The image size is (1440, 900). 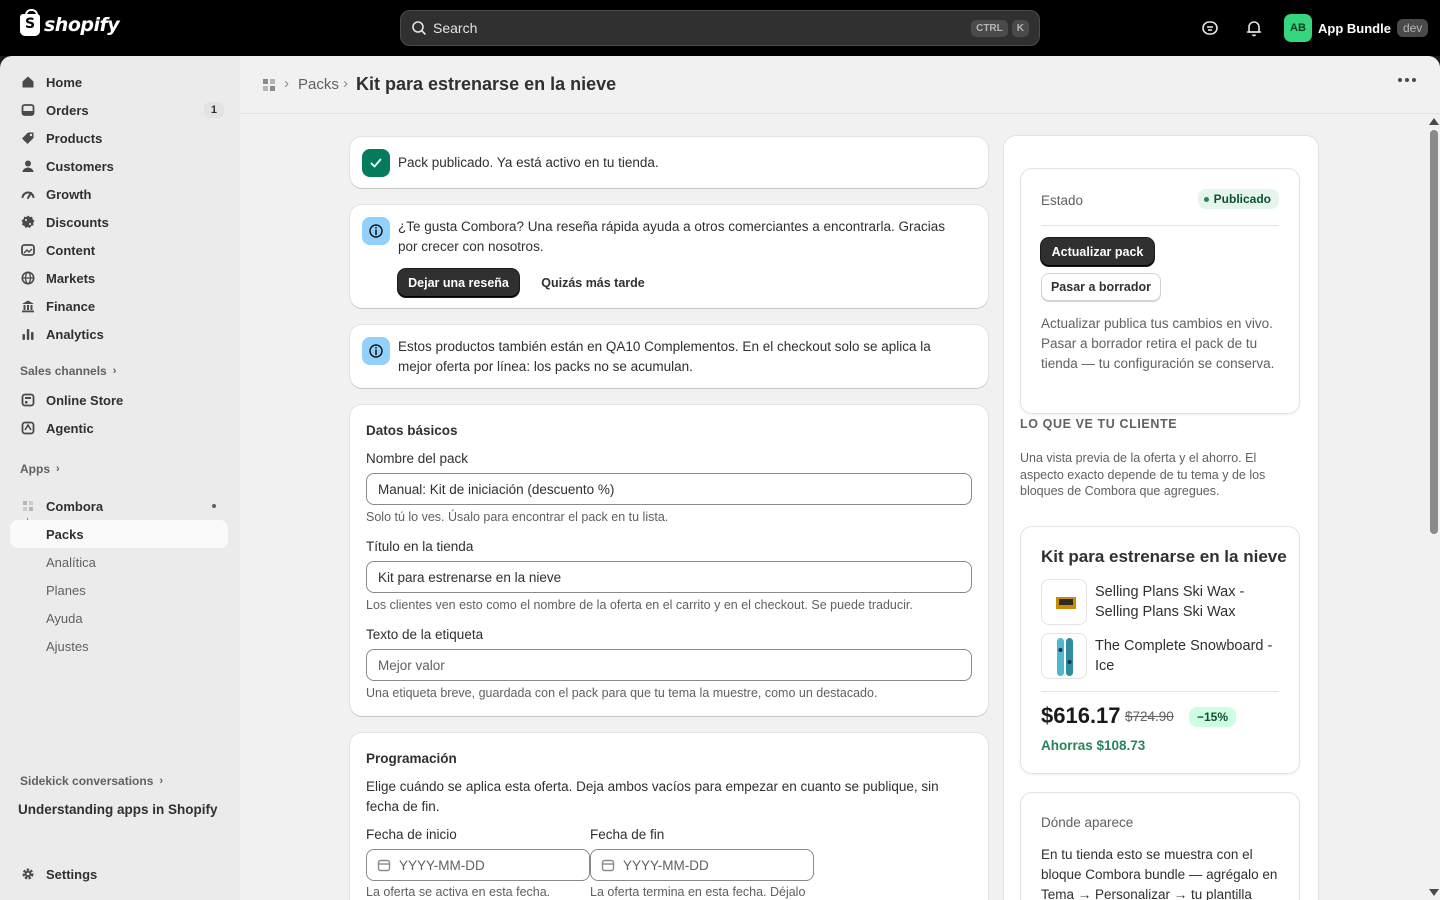 What do you see at coordinates (669, 665) in the screenshot?
I see `tag-text-input: Mejor valor` at bounding box center [669, 665].